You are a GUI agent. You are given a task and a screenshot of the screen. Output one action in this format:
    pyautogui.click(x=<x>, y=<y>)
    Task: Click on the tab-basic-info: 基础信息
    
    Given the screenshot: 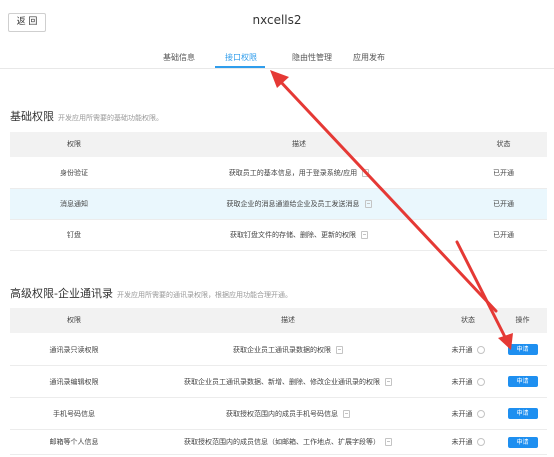 What is the action you would take?
    pyautogui.click(x=179, y=57)
    